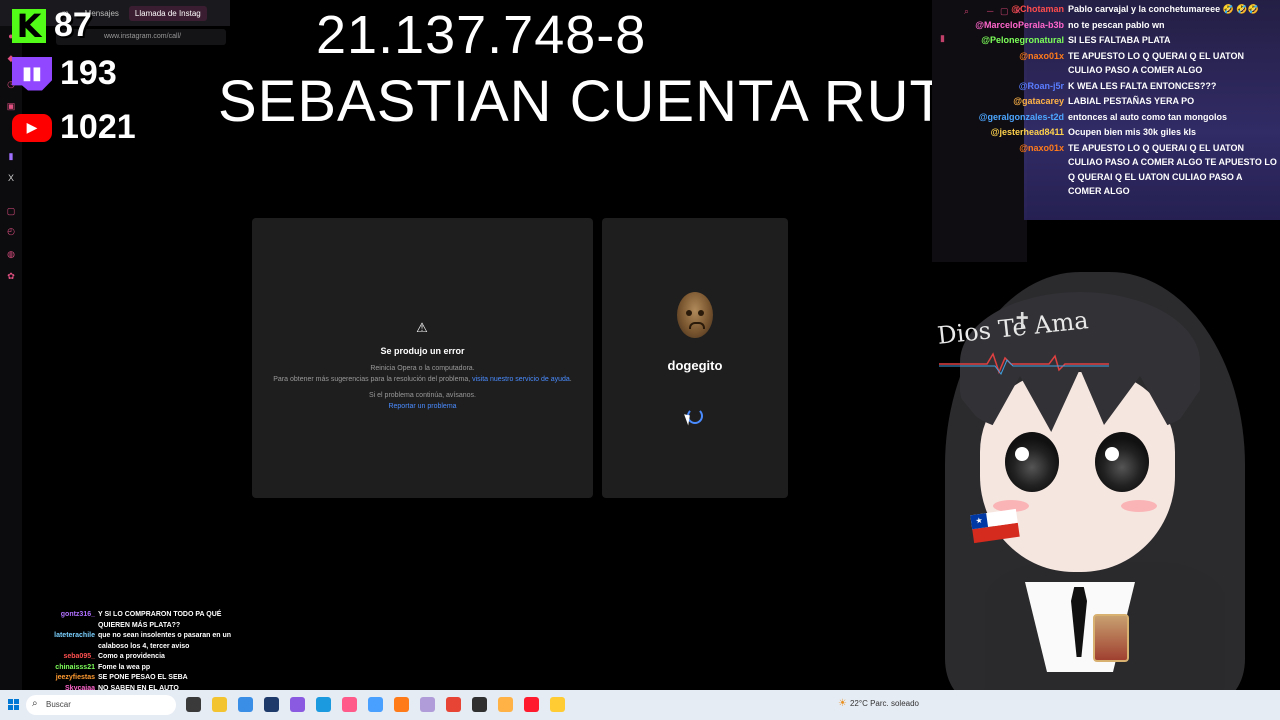  I want to click on chrome-icon, so click(453, 704).